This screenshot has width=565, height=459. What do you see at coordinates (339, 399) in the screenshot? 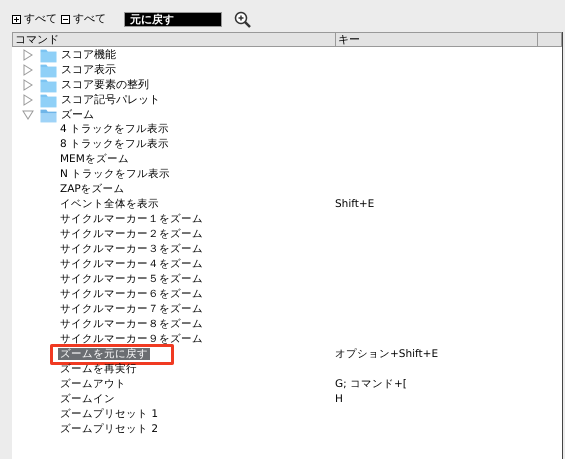
I see `shortcut-key: H` at bounding box center [339, 399].